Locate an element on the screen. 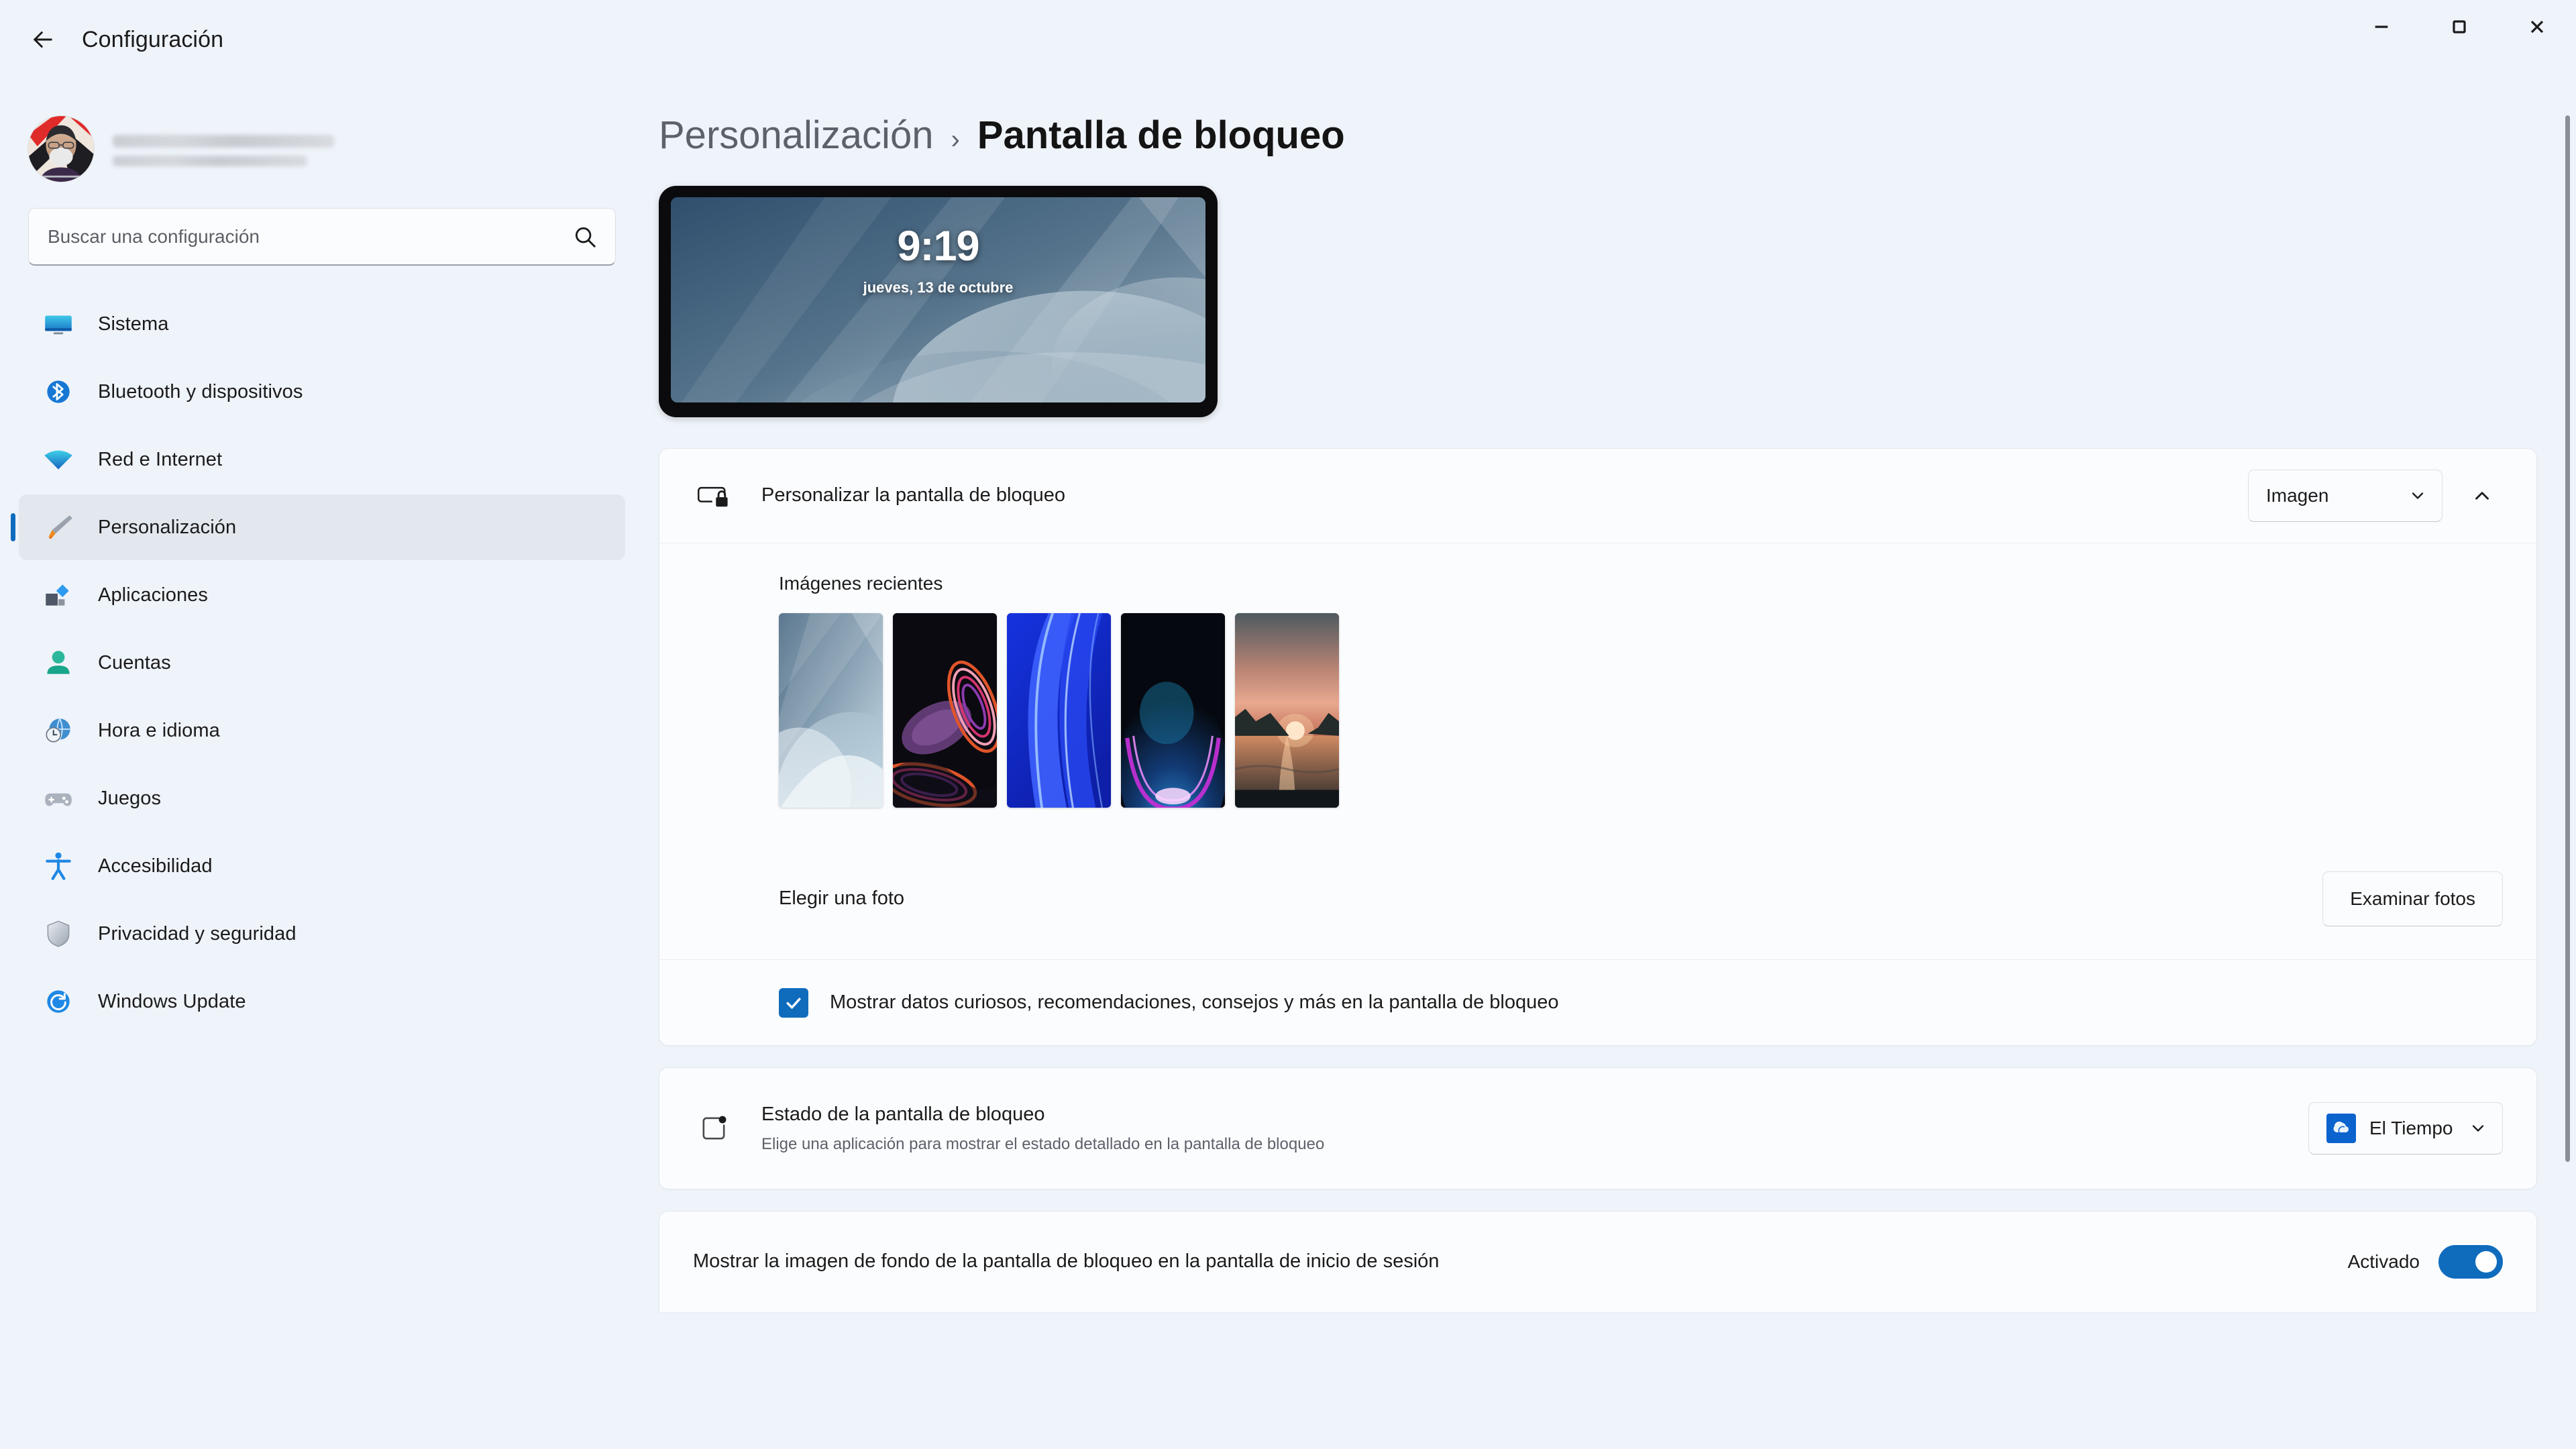 The image size is (2576, 1449). close-button is located at coordinates (2537, 27).